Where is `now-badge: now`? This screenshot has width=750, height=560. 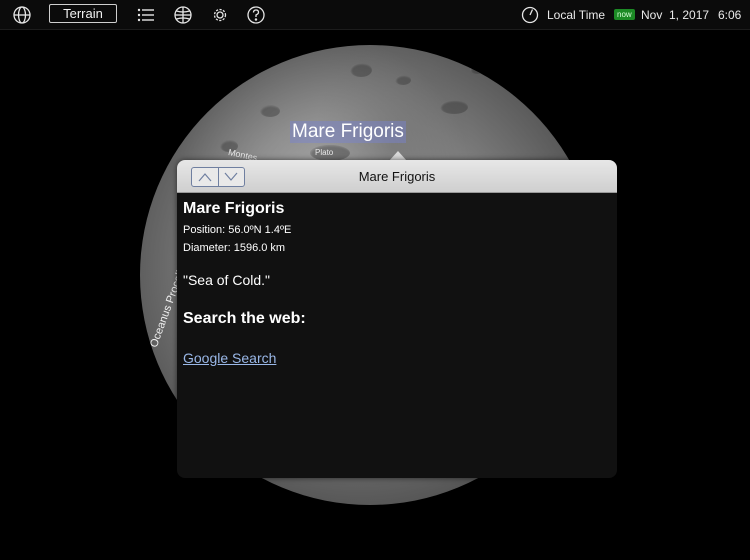
now-badge: now is located at coordinates (624, 14).